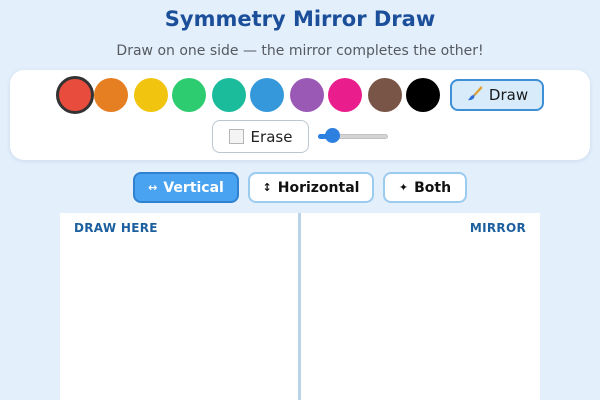 The height and width of the screenshot is (400, 600). I want to click on eraser-square-icon, so click(236, 136).